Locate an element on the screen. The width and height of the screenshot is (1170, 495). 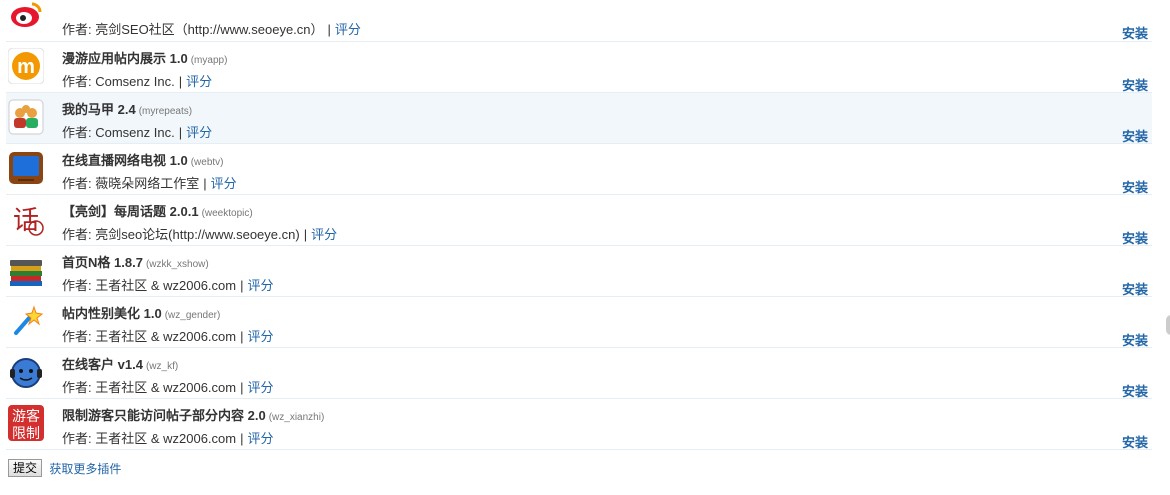
headset-icon is located at coordinates (26, 372).